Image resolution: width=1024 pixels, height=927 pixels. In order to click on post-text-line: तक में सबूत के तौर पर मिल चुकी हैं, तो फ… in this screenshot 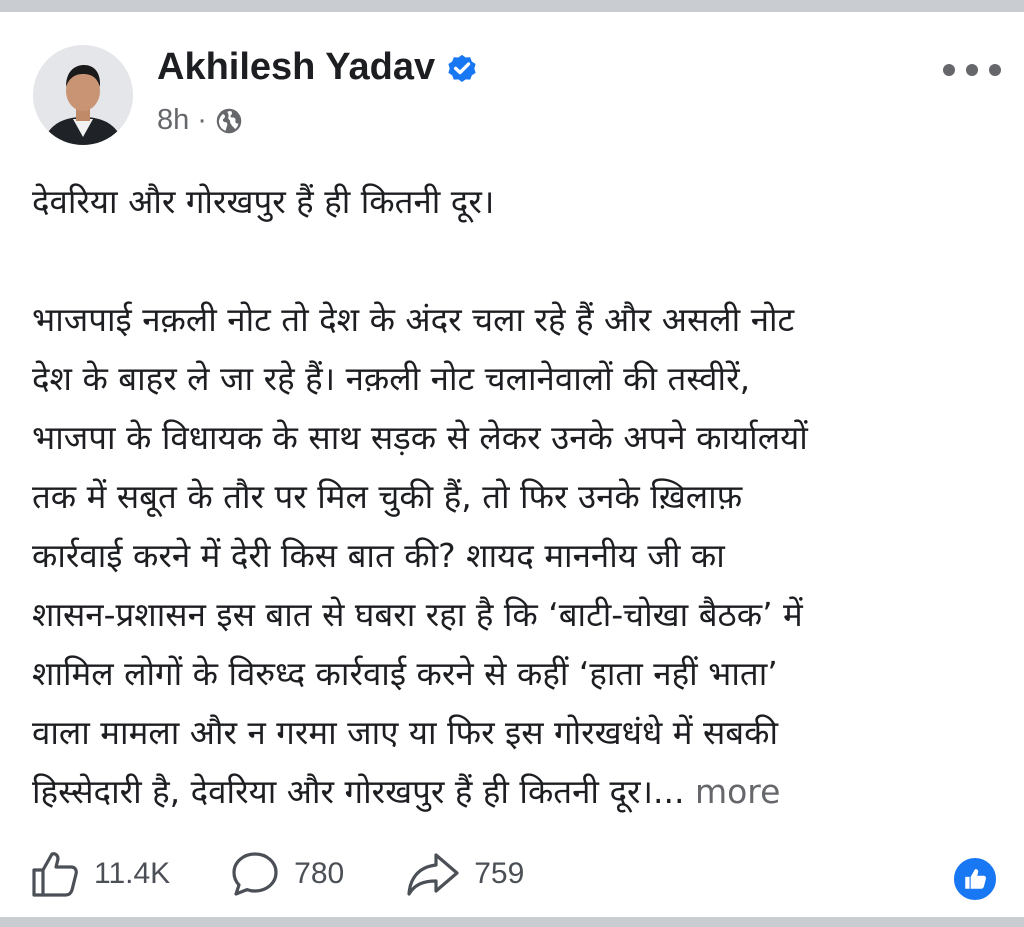, I will do `click(387, 496)`.